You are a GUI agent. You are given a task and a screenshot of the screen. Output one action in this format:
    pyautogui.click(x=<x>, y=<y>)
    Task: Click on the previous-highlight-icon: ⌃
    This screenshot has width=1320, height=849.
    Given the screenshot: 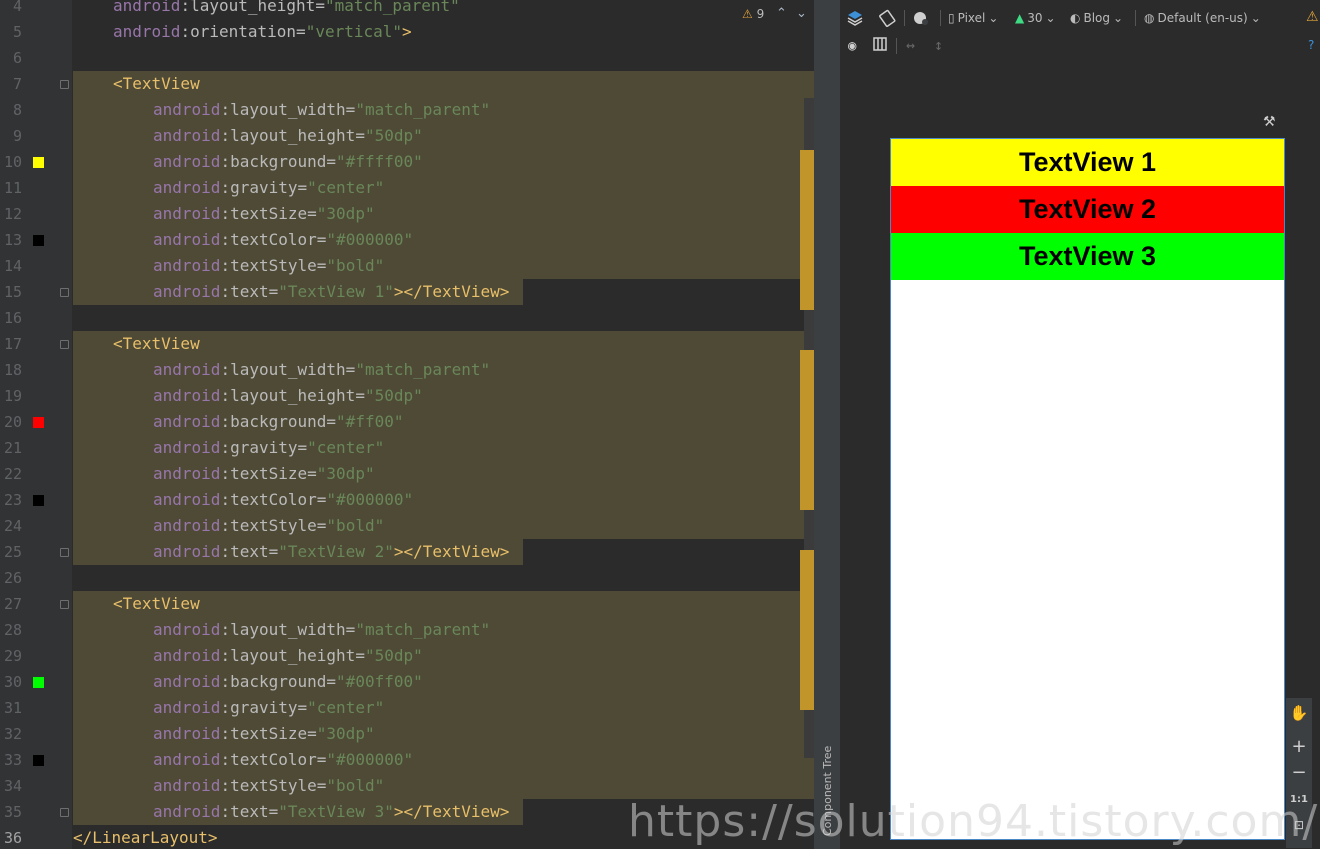 What is the action you would take?
    pyautogui.click(x=781, y=13)
    